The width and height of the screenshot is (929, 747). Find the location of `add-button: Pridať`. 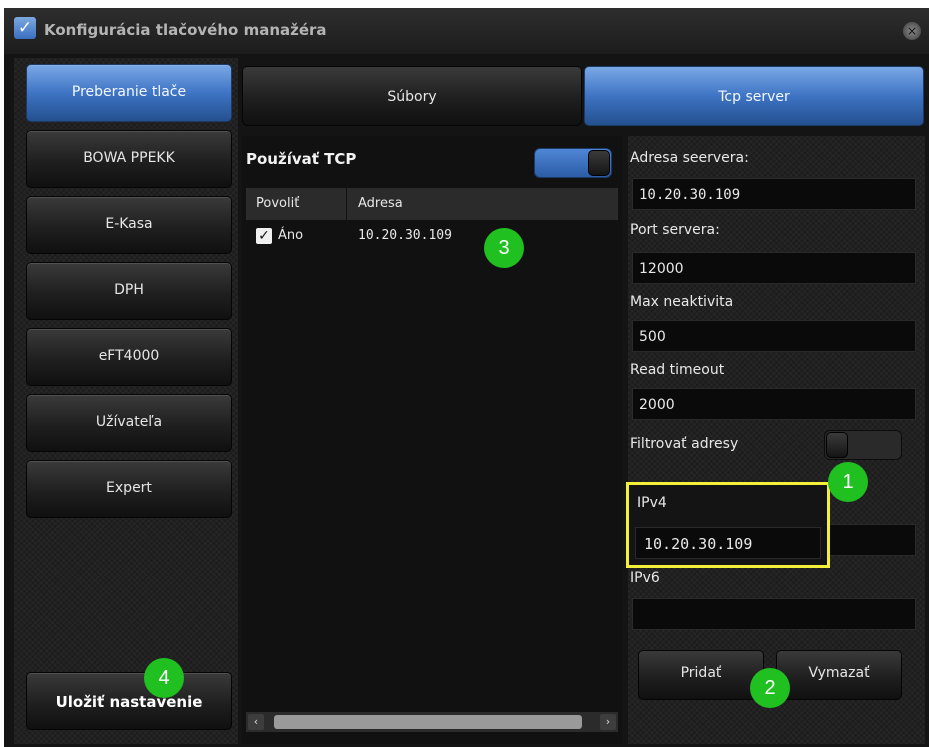

add-button: Pridať is located at coordinates (701, 675).